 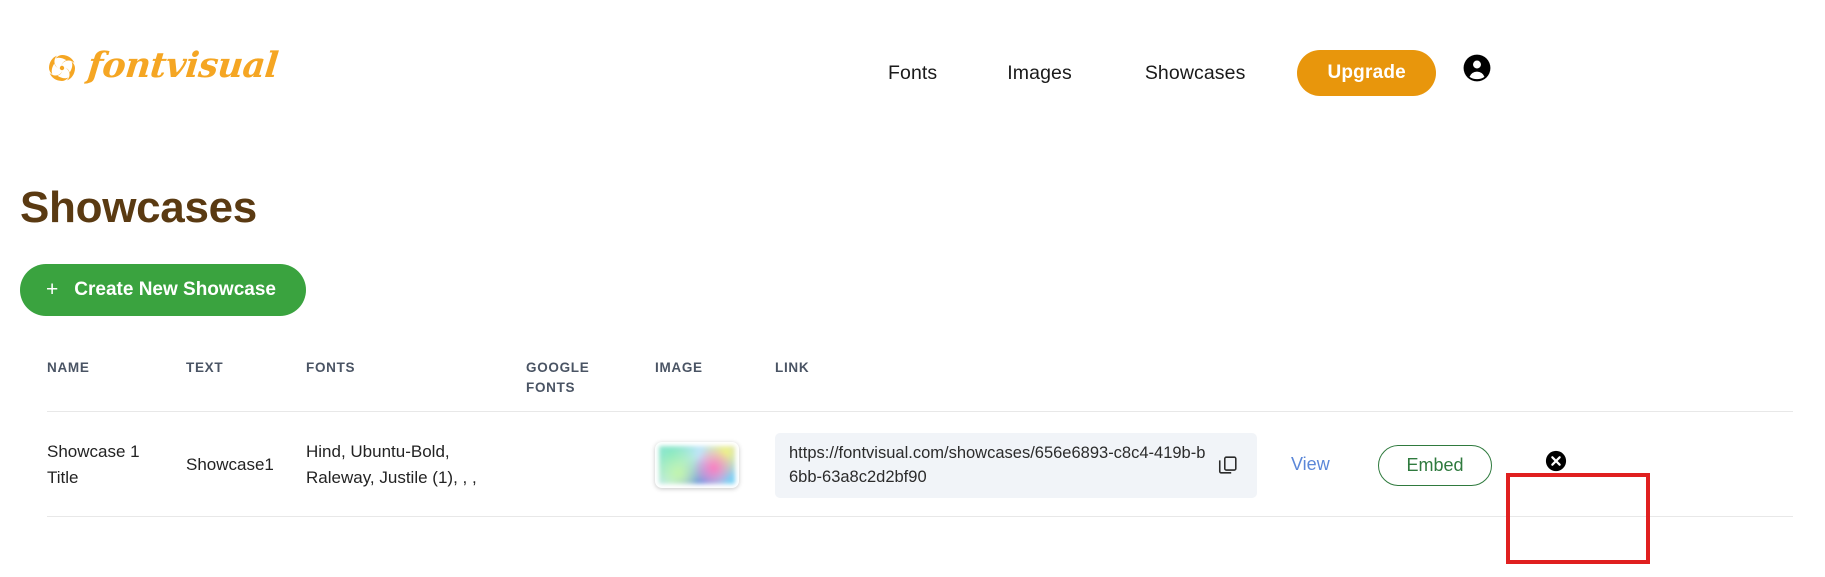 What do you see at coordinates (52, 289) in the screenshot?
I see `plus-icon: +` at bounding box center [52, 289].